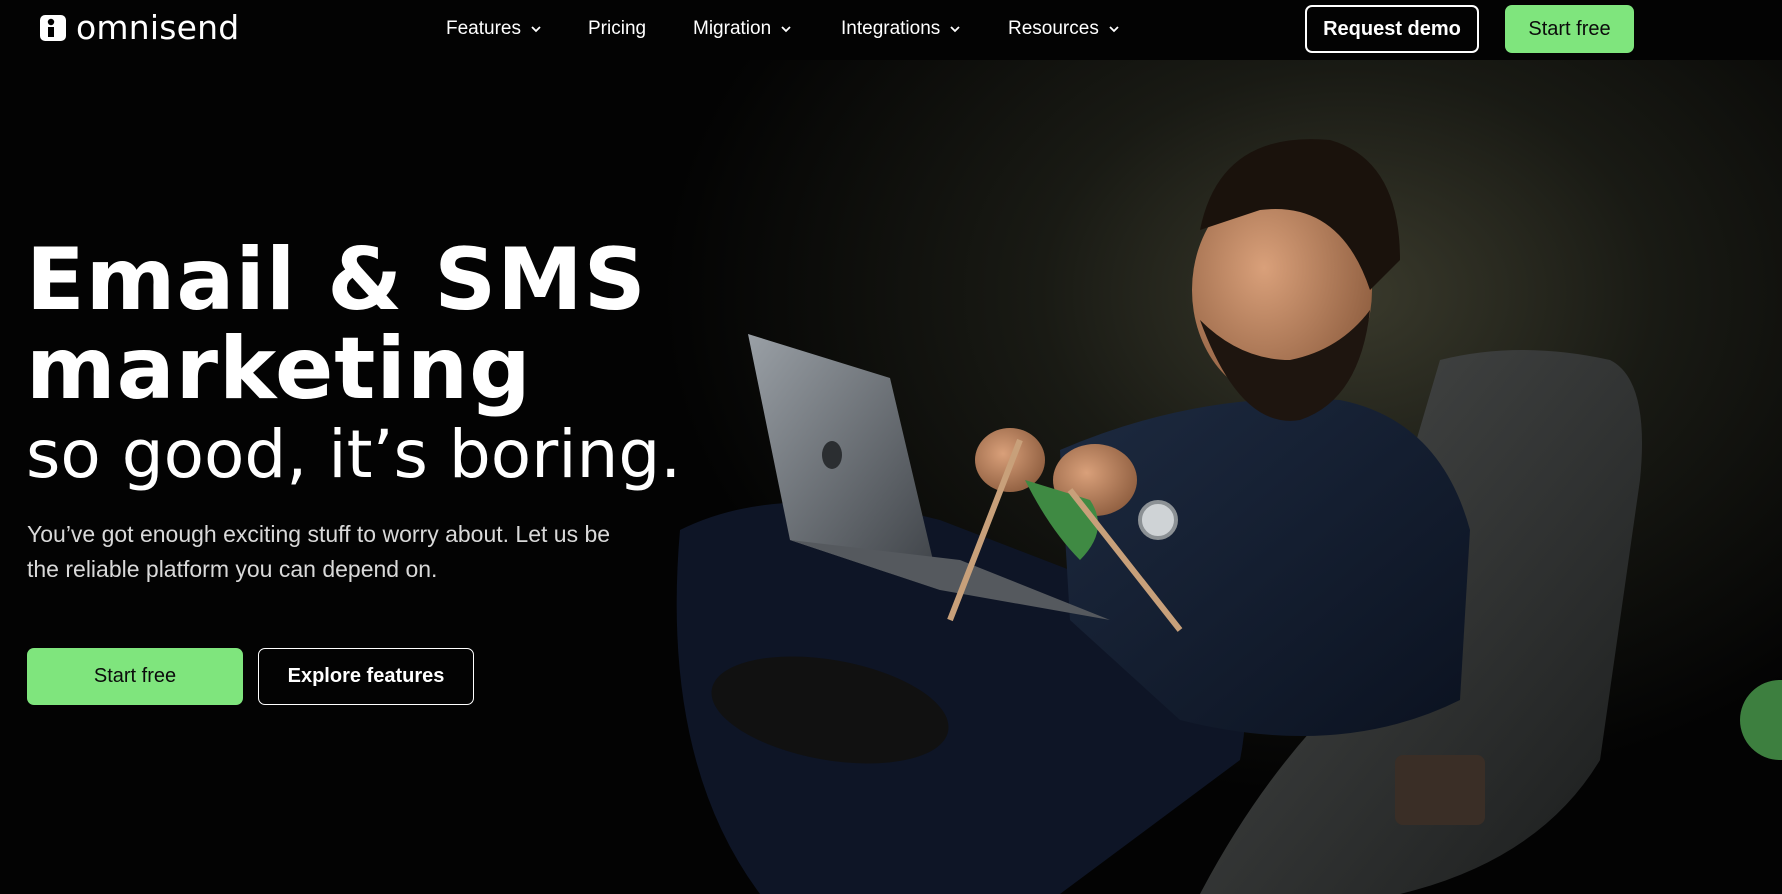 This screenshot has height=894, width=1782. What do you see at coordinates (336, 280) in the screenshot?
I see `hero-headline-line-1: Email & SMS` at bounding box center [336, 280].